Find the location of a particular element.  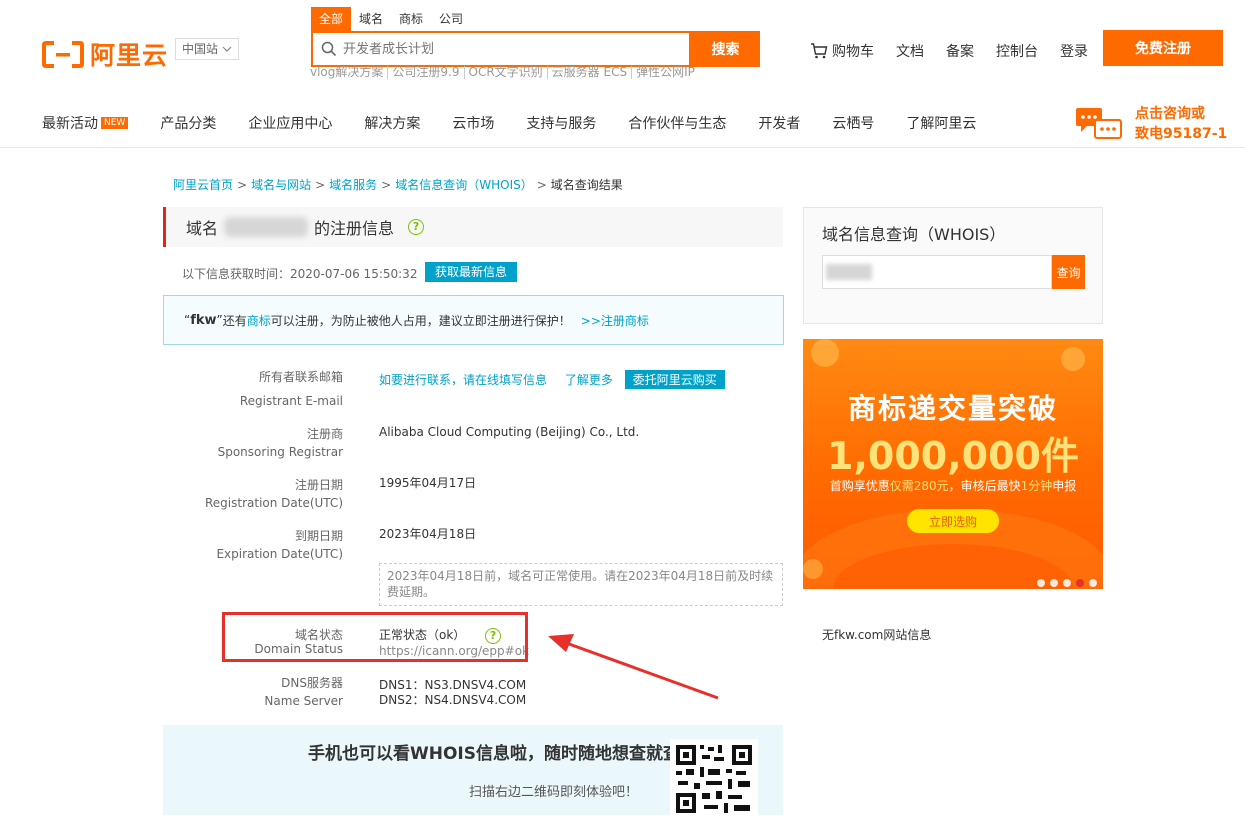

cart-icon is located at coordinates (819, 51).